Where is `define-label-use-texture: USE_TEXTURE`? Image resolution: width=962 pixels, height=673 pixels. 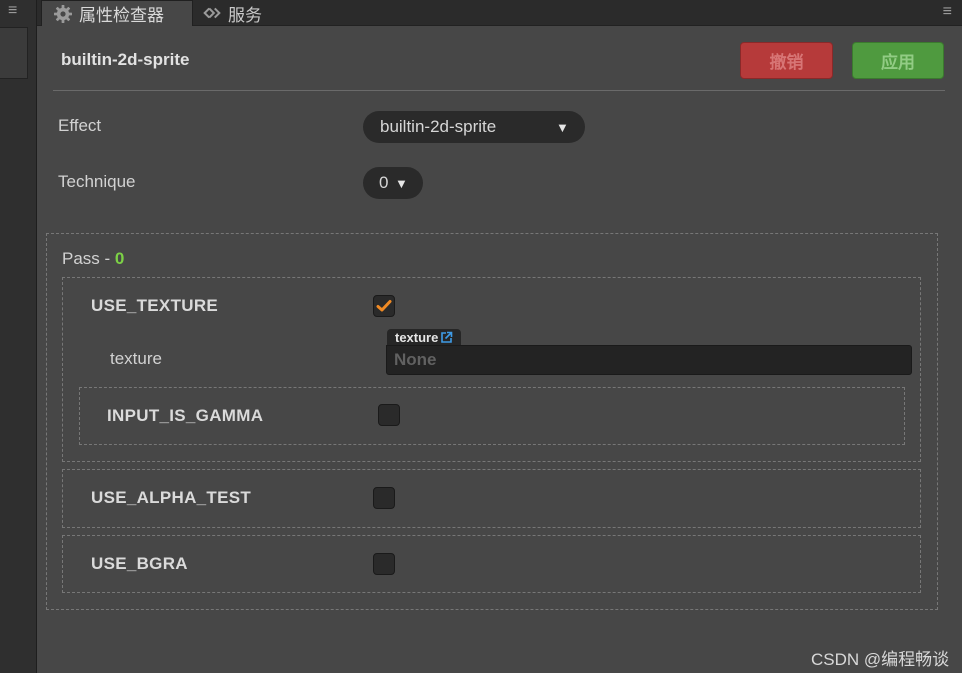 define-label-use-texture: USE_TEXTURE is located at coordinates (155, 305).